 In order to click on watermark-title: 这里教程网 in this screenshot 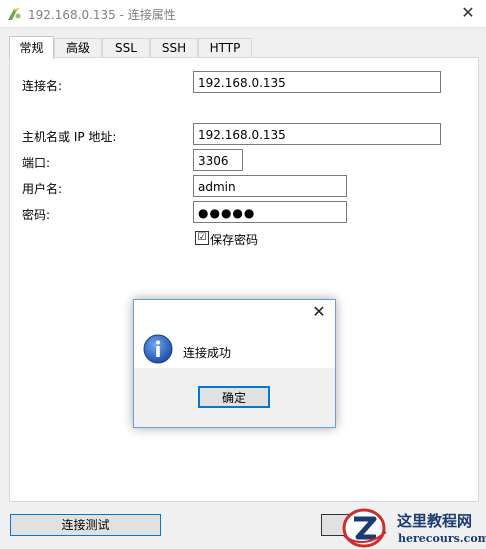, I will do `click(435, 521)`.